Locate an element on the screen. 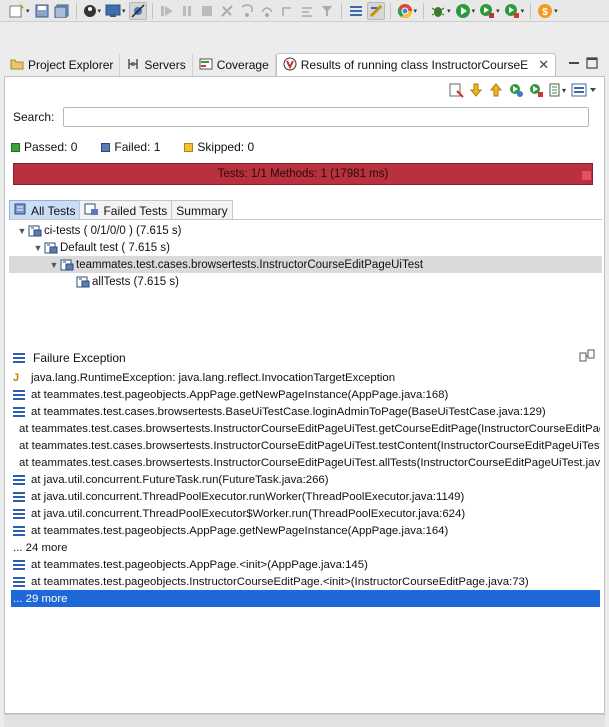 The image size is (609, 727). tab-project-explorer: Project Explorer is located at coordinates (62, 65).